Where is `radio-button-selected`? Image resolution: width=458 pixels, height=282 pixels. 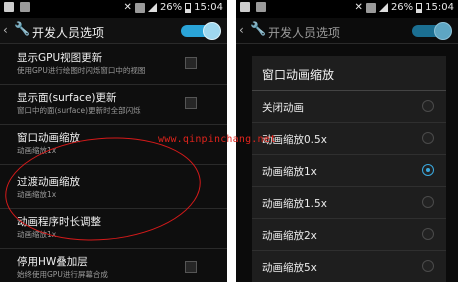
radio-button-selected is located at coordinates (428, 170).